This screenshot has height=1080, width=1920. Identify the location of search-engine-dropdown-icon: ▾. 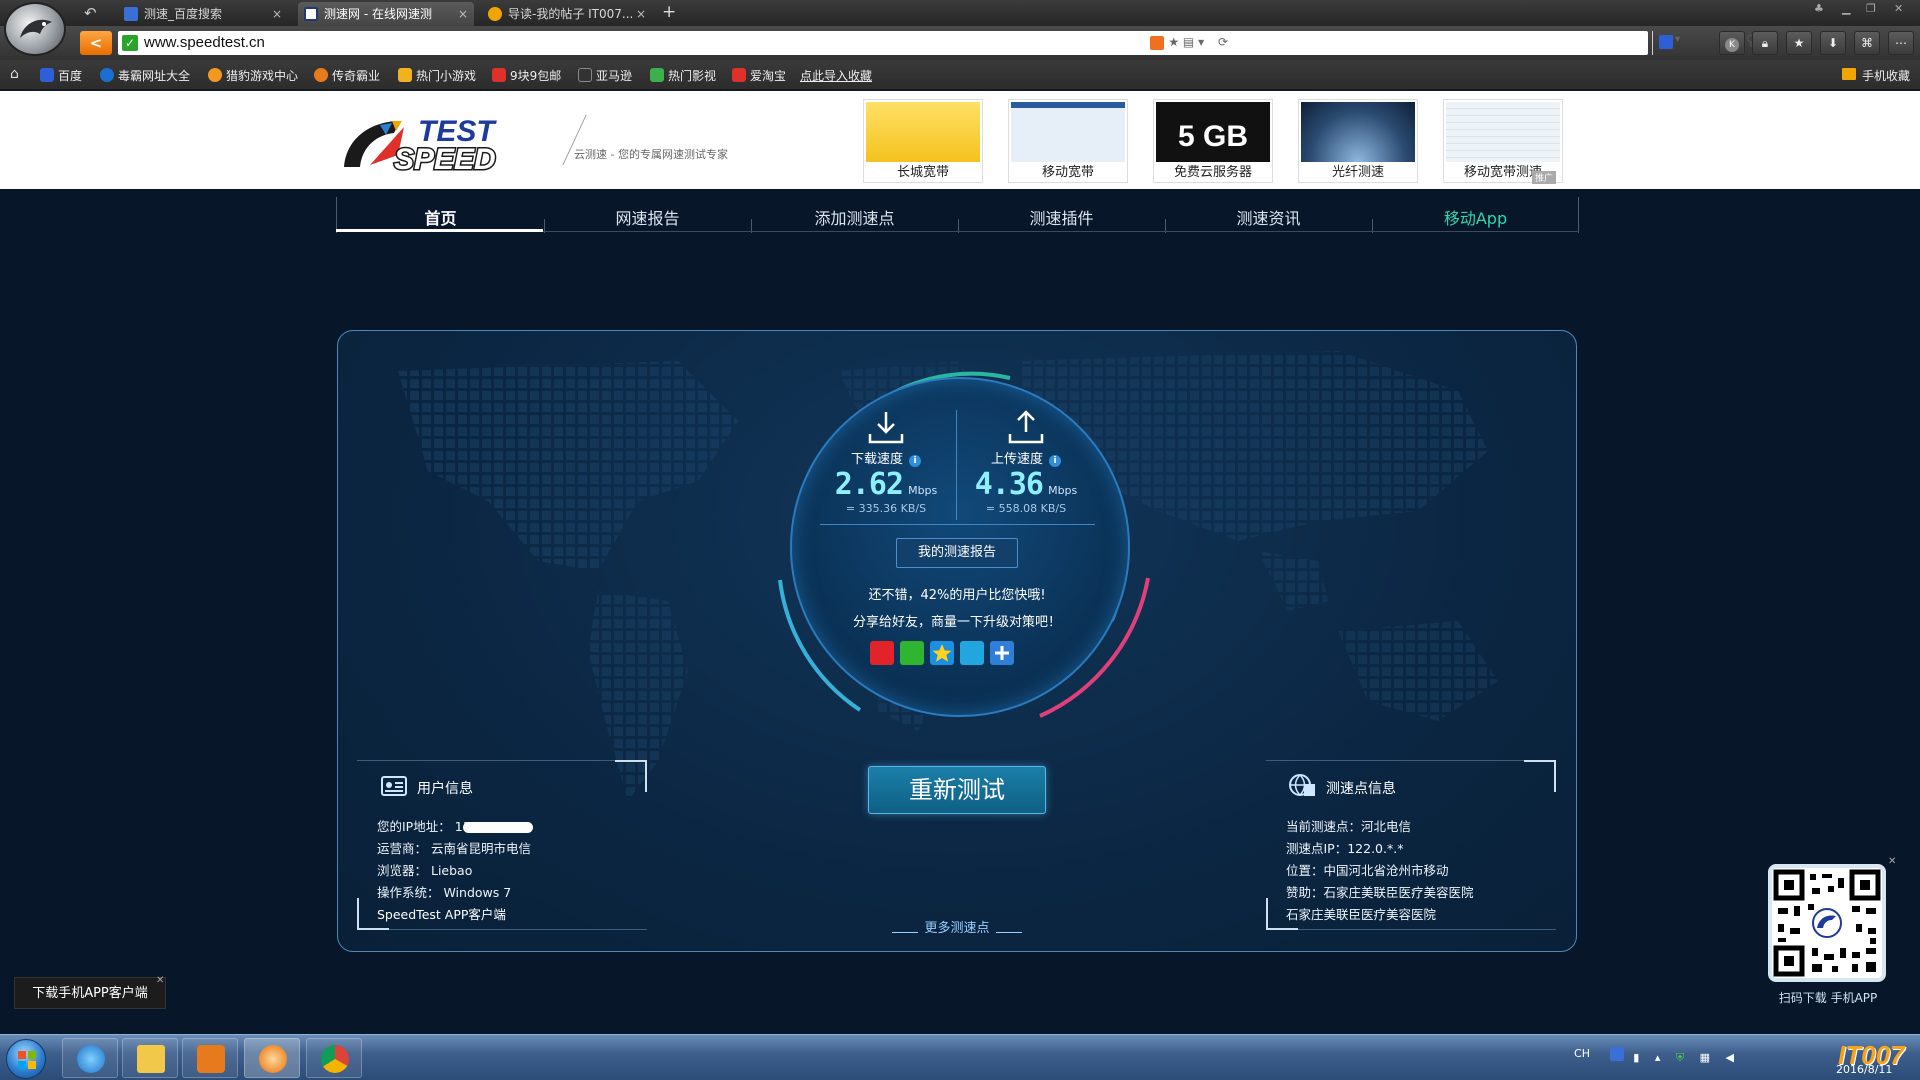
(1677, 39).